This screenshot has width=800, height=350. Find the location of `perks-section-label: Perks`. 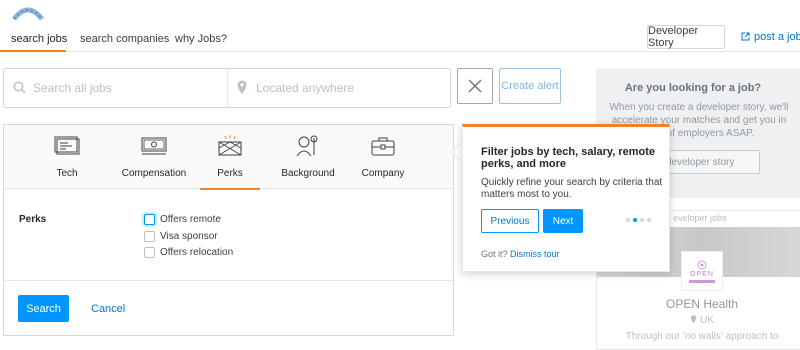

perks-section-label: Perks is located at coordinates (33, 219).